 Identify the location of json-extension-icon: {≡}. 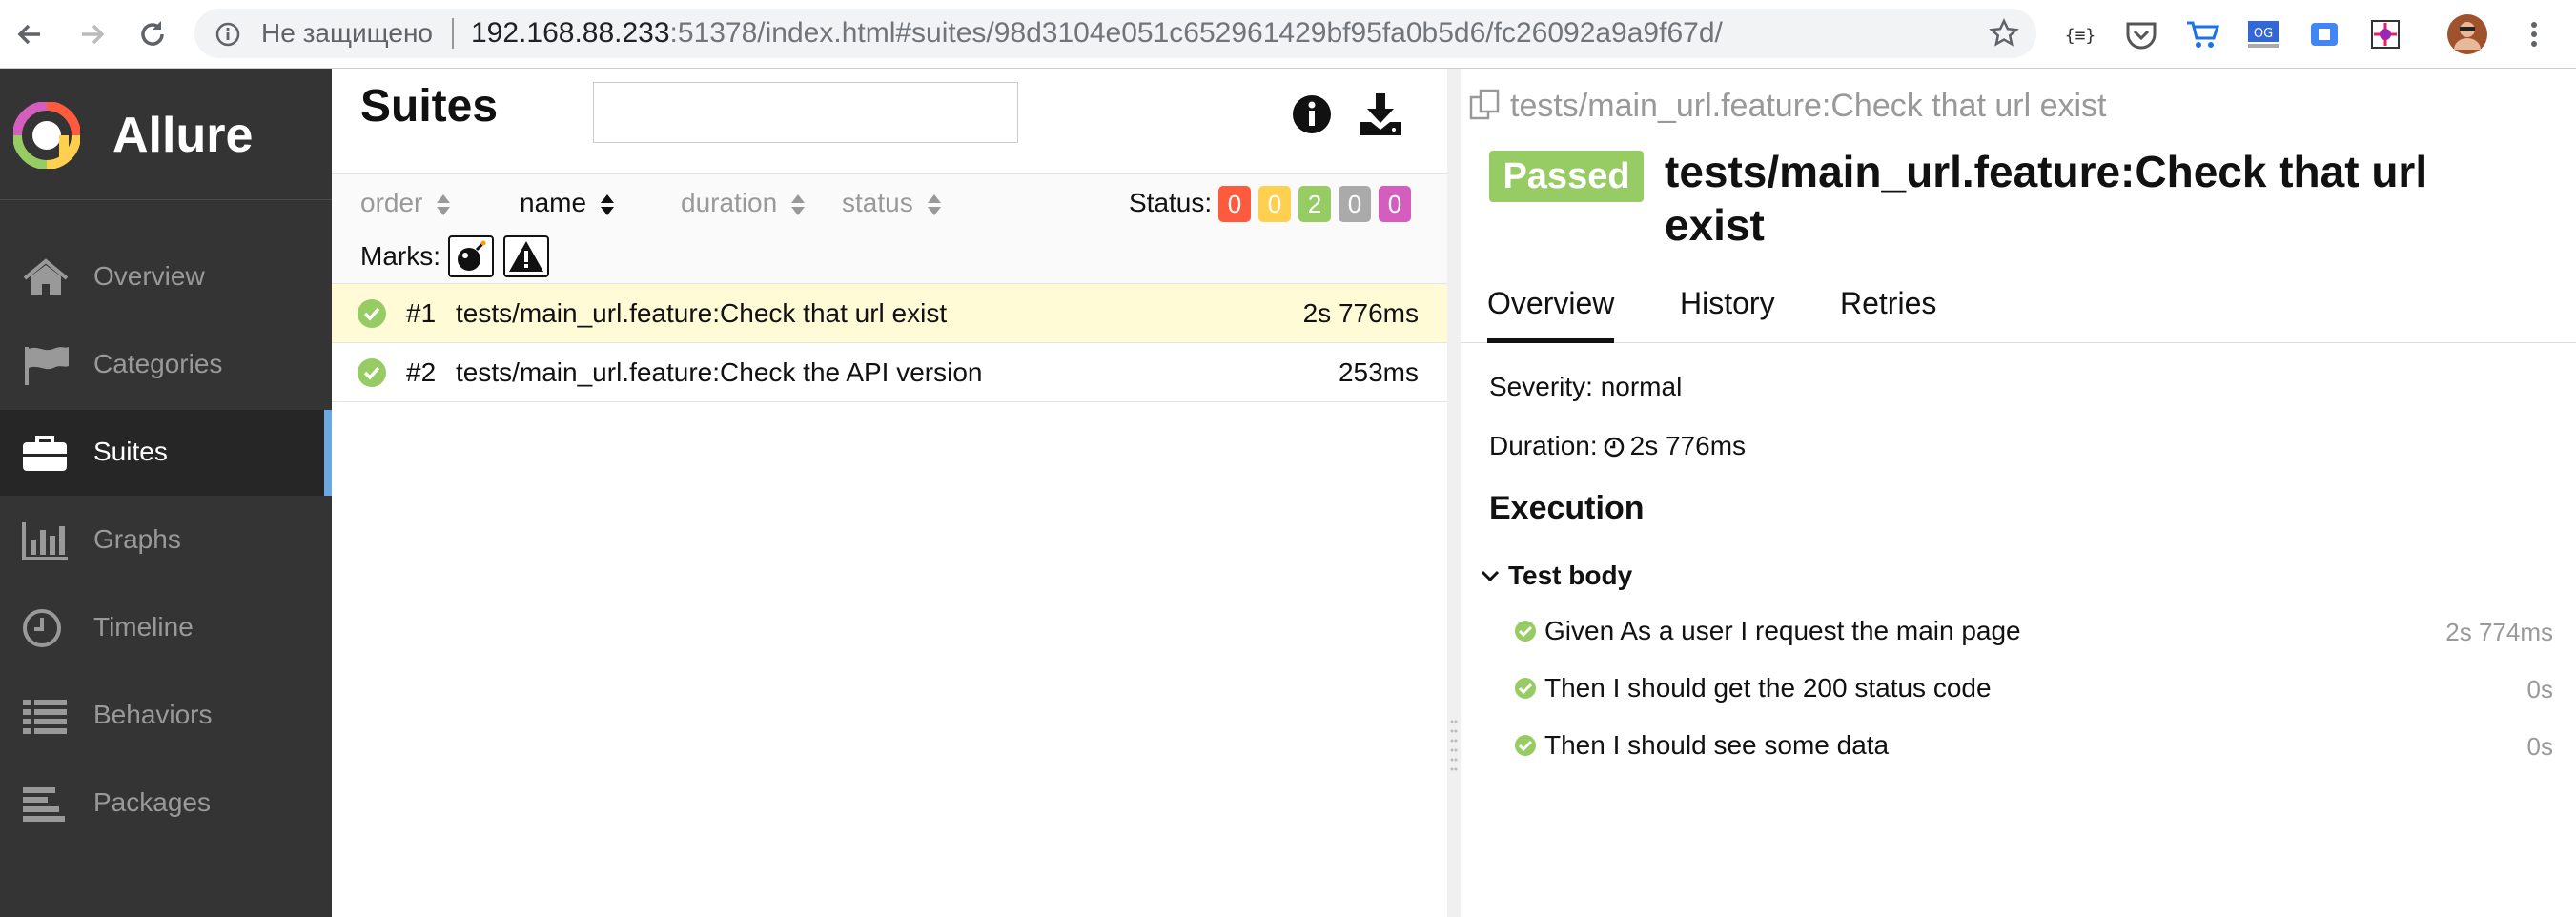
(2080, 34).